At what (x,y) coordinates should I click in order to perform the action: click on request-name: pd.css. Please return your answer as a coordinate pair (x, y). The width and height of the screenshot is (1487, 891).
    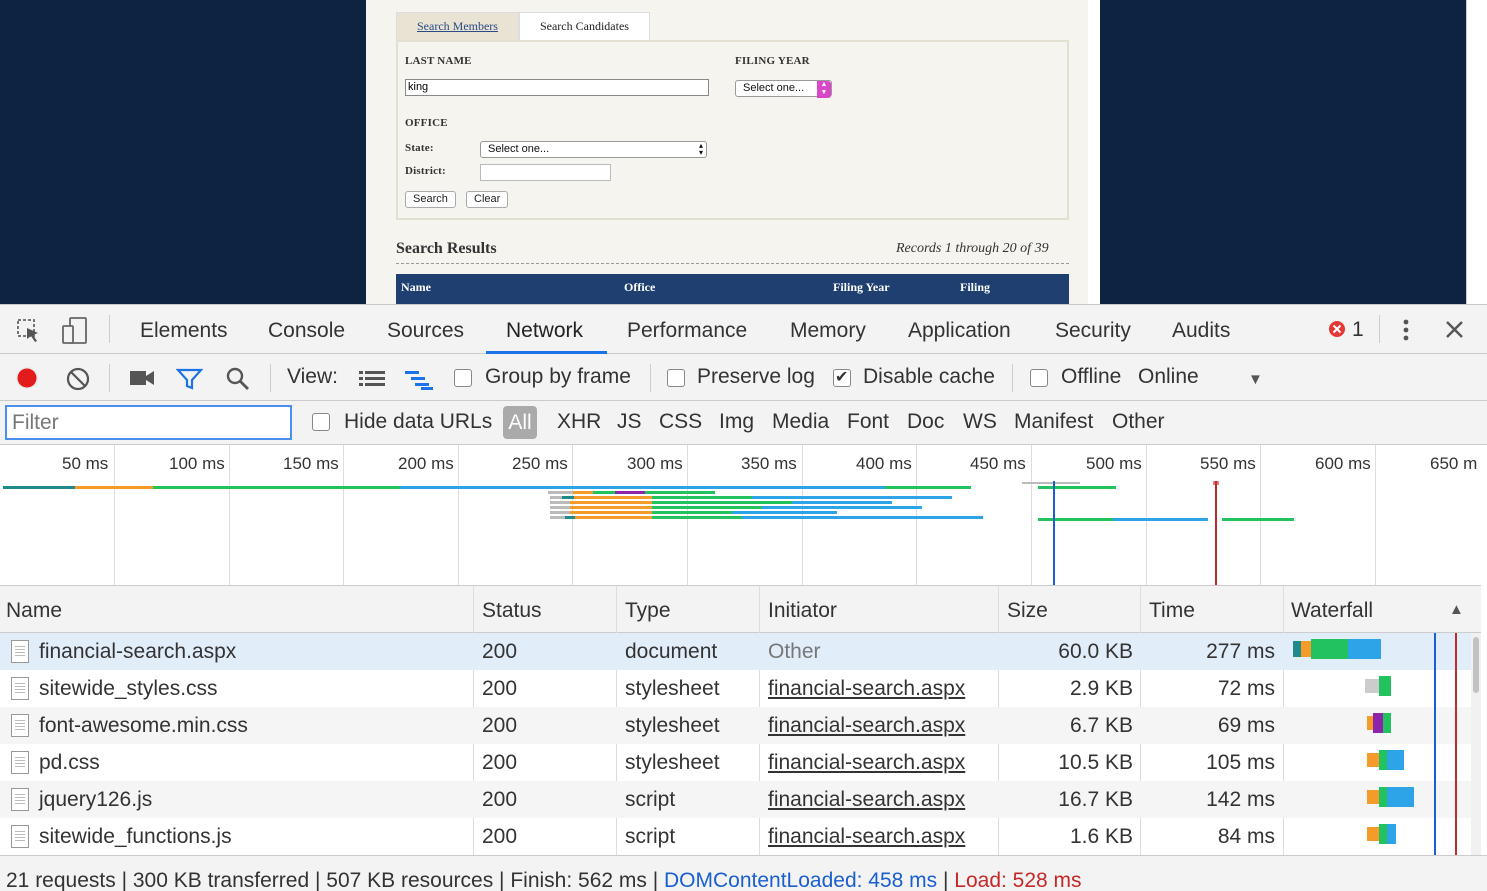
    Looking at the image, I should click on (69, 763).